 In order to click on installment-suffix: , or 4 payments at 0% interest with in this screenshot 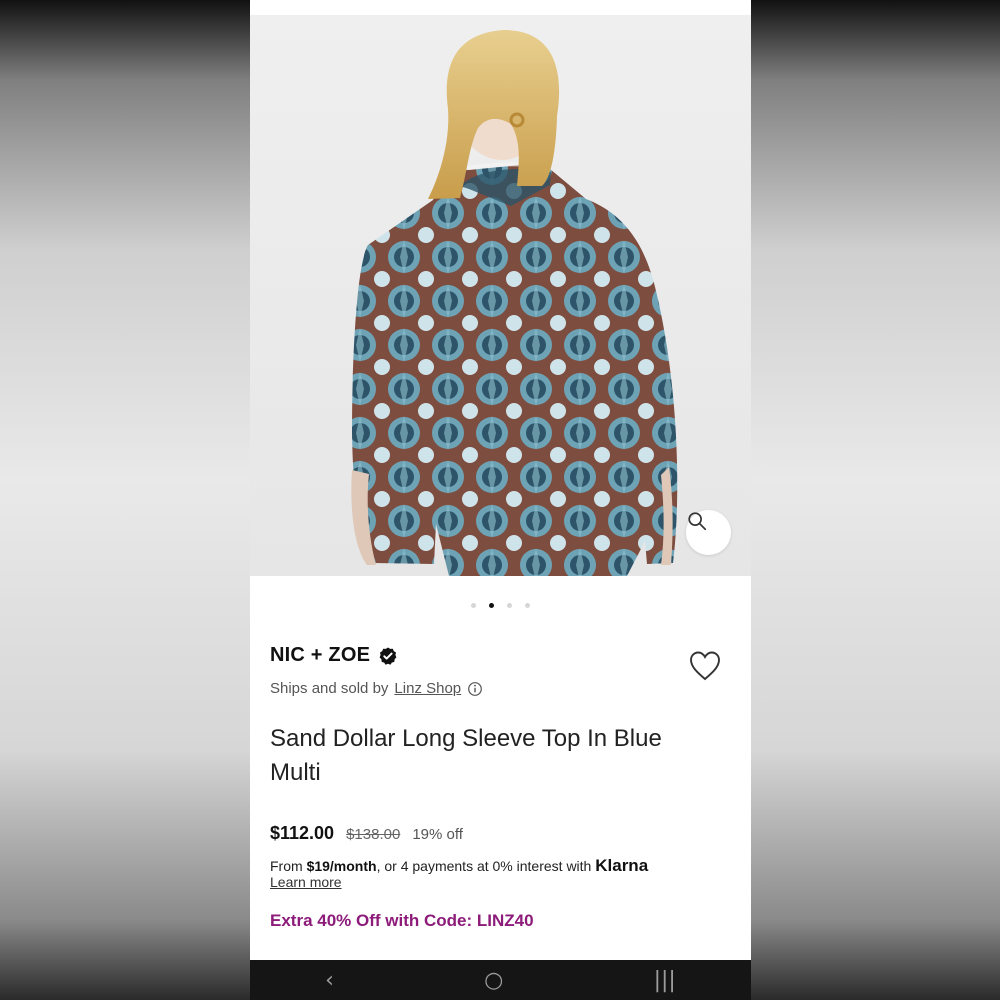, I will do `click(484, 866)`.